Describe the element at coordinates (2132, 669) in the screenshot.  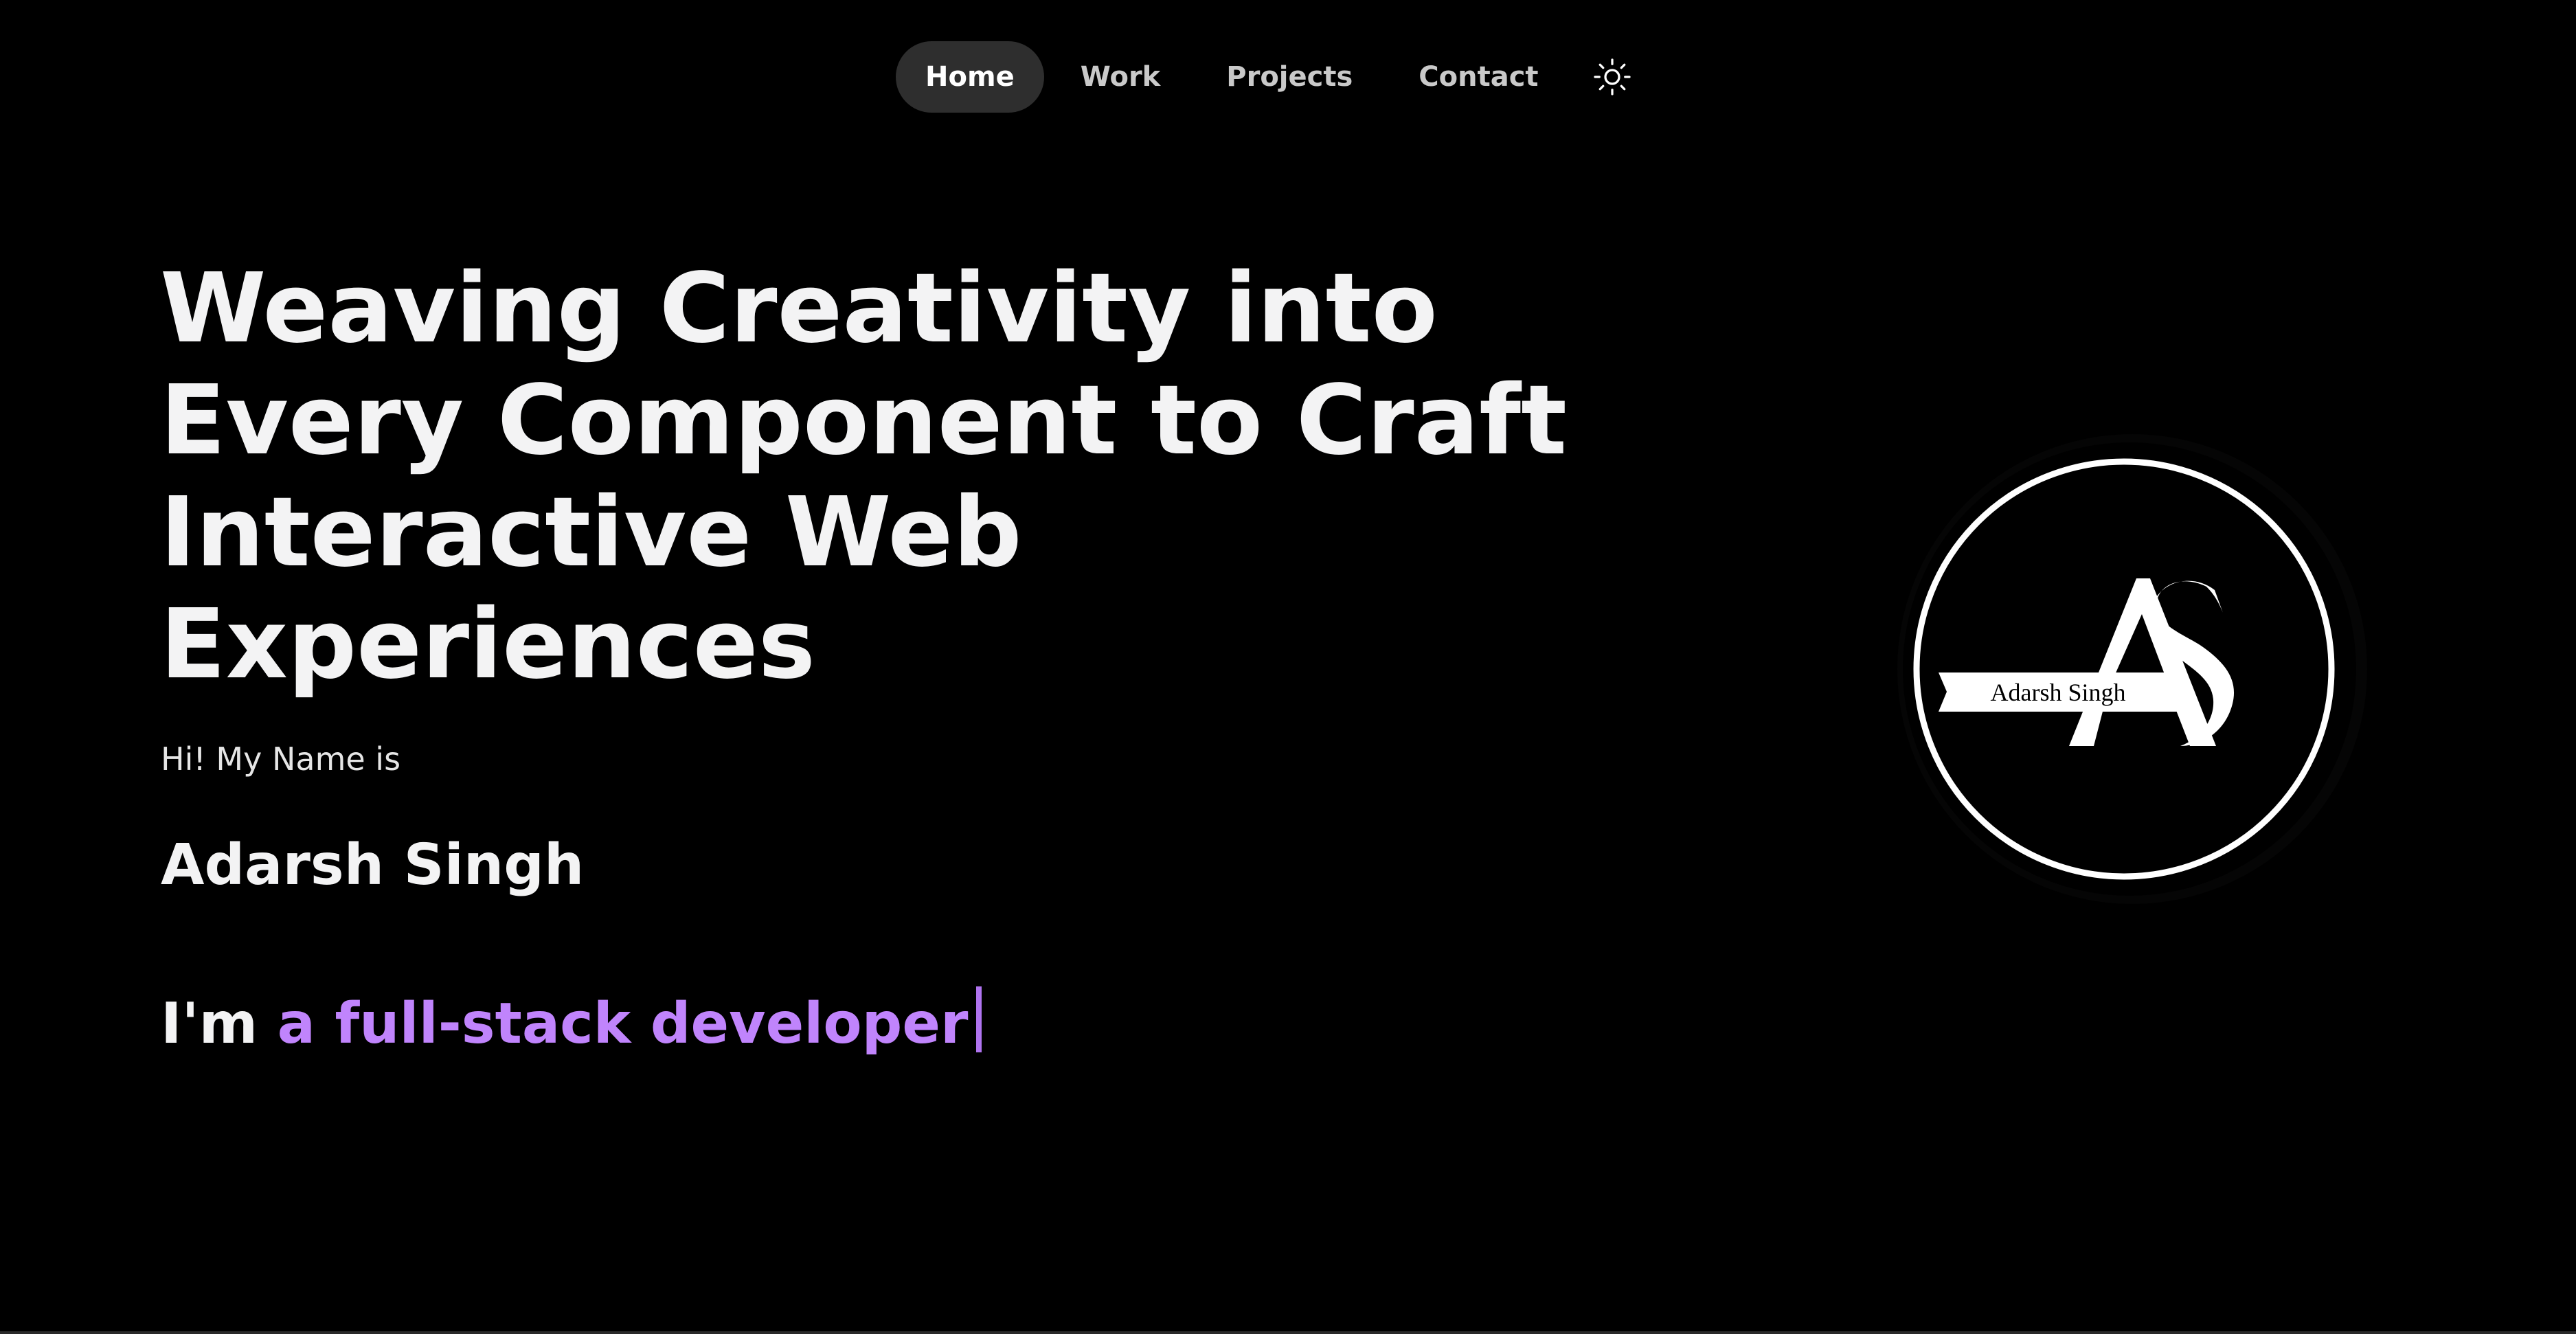
I see `logo-emblem: Adarsh Singh` at that location.